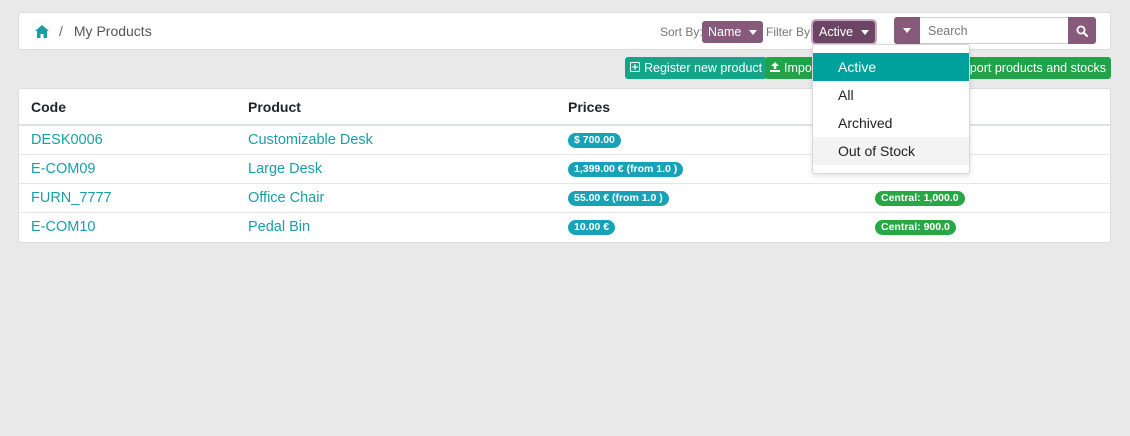  Describe the element at coordinates (286, 198) in the screenshot. I see `product-name-link: Office Chair` at that location.